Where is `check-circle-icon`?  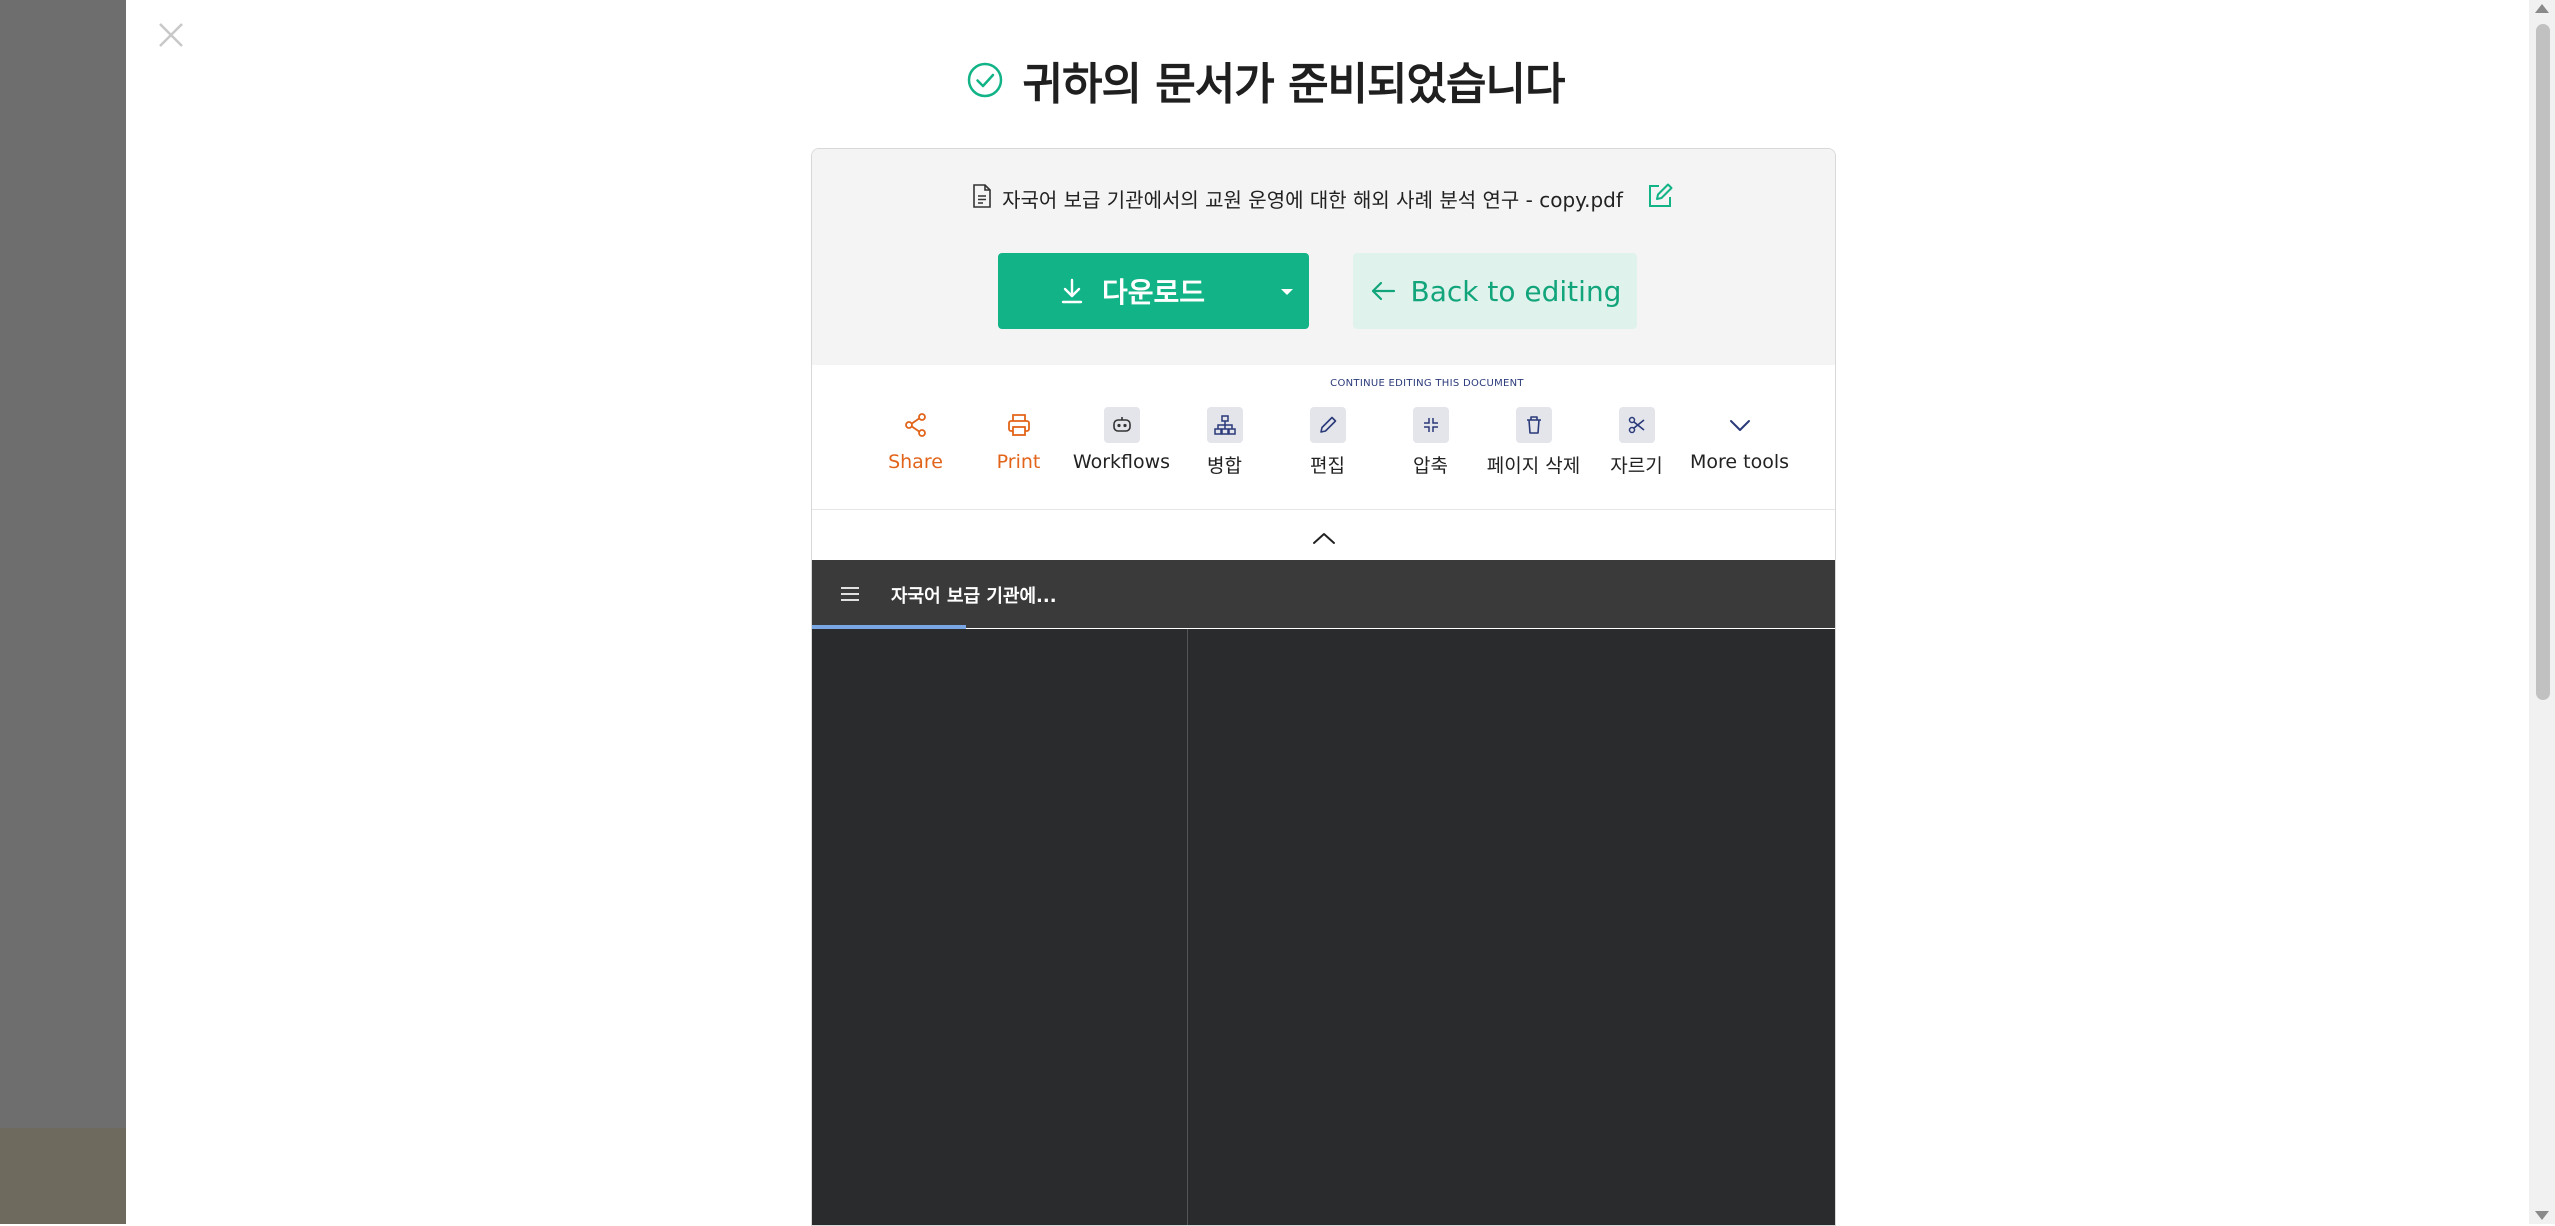
check-circle-icon is located at coordinates (984, 80).